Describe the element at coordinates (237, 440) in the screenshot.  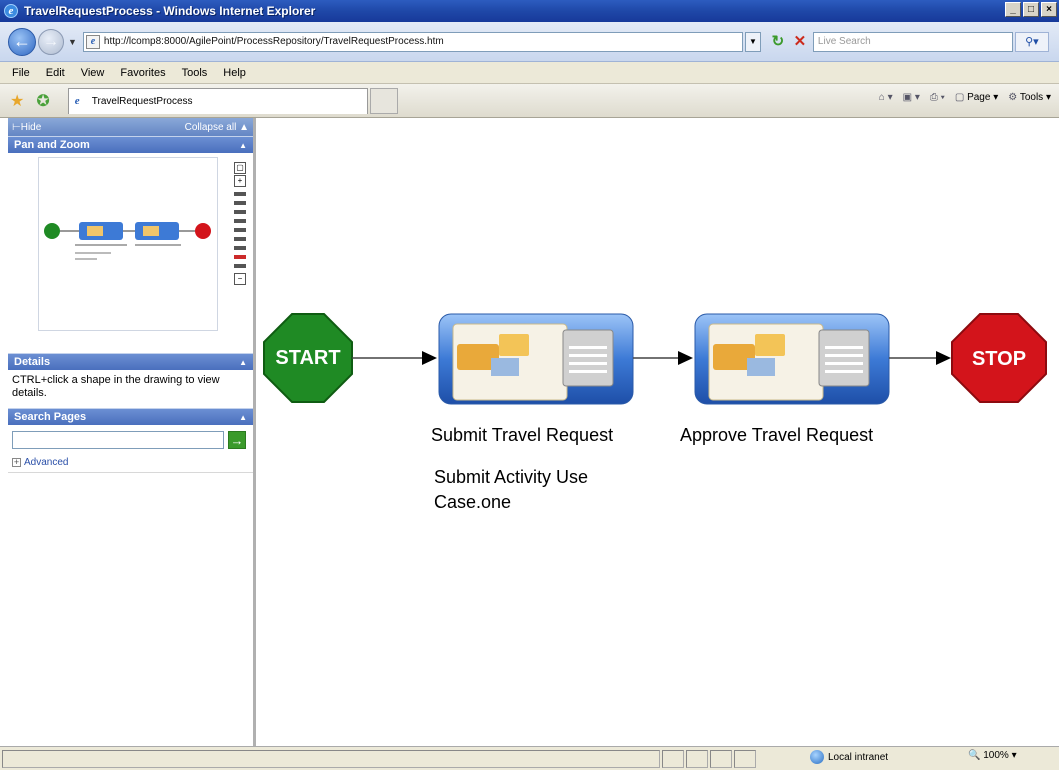
I see `search-go-arrow-icon: →` at that location.